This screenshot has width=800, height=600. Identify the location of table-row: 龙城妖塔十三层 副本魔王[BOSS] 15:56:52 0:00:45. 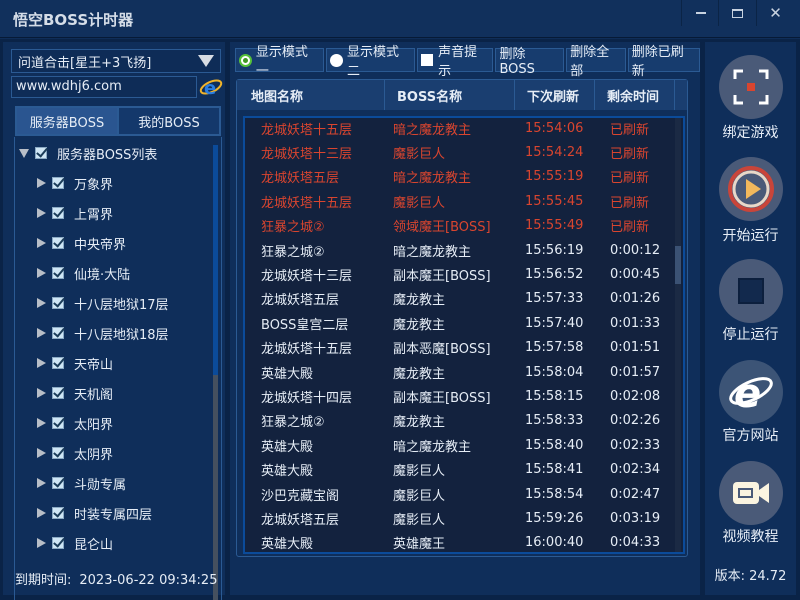
(460, 274).